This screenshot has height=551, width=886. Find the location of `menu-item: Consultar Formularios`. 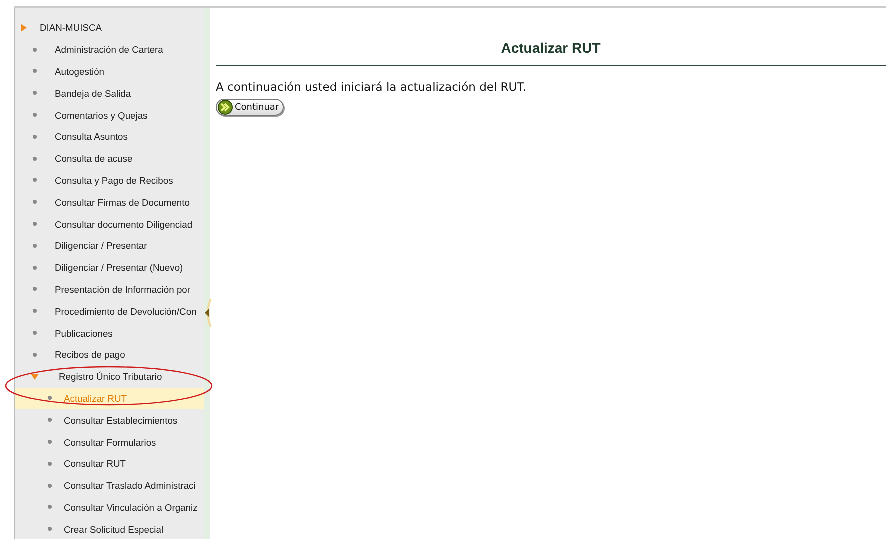

menu-item: Consultar Formularios is located at coordinates (110, 442).